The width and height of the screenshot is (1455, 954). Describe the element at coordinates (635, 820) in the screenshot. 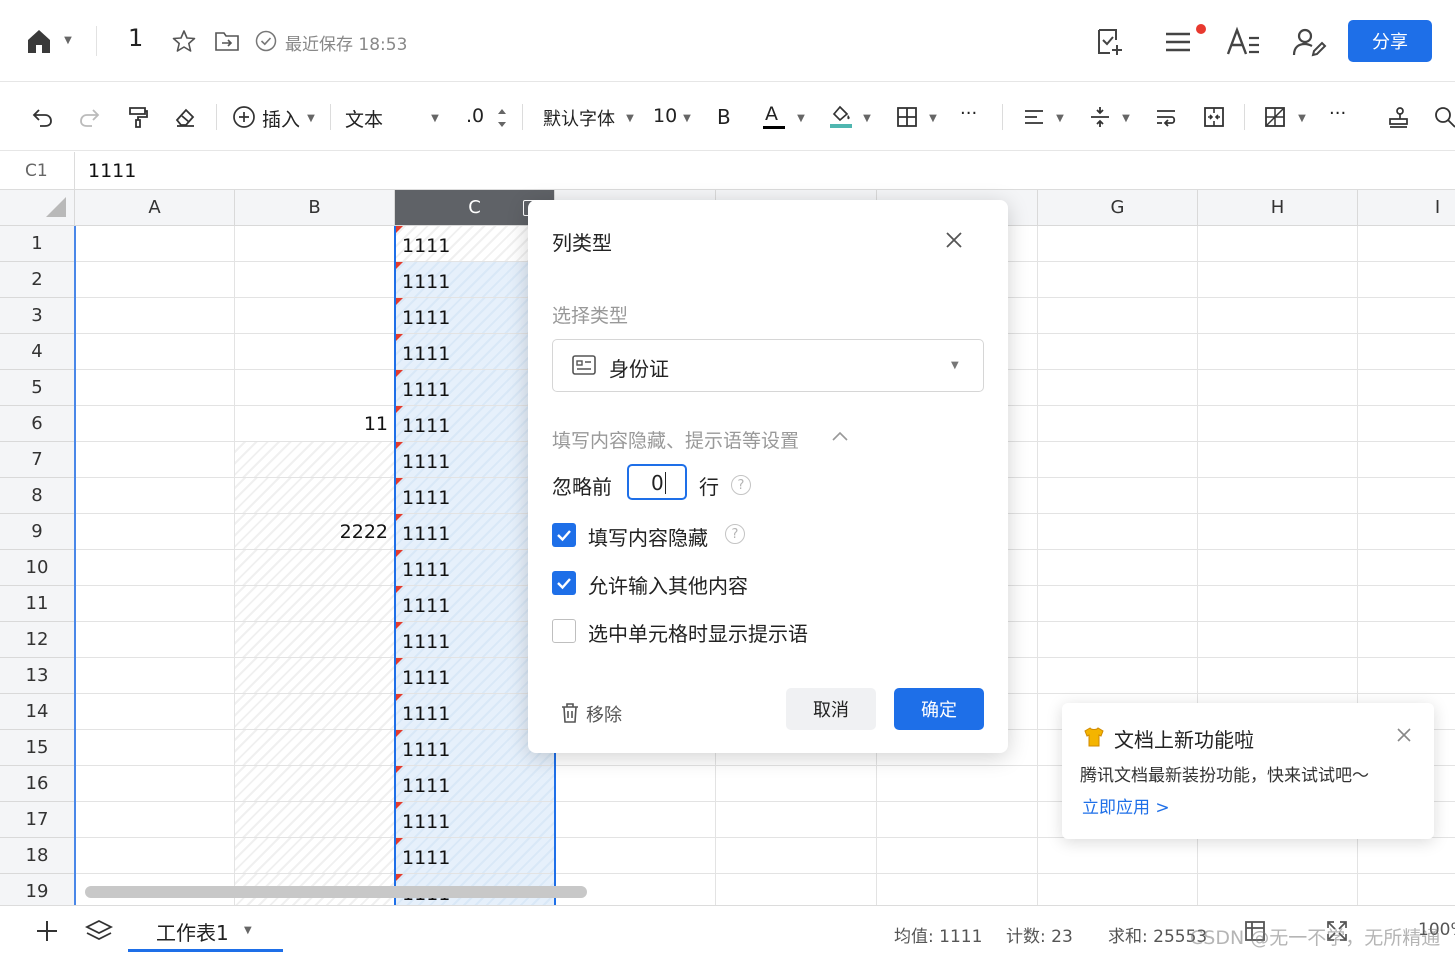

I see `cell-d17` at that location.